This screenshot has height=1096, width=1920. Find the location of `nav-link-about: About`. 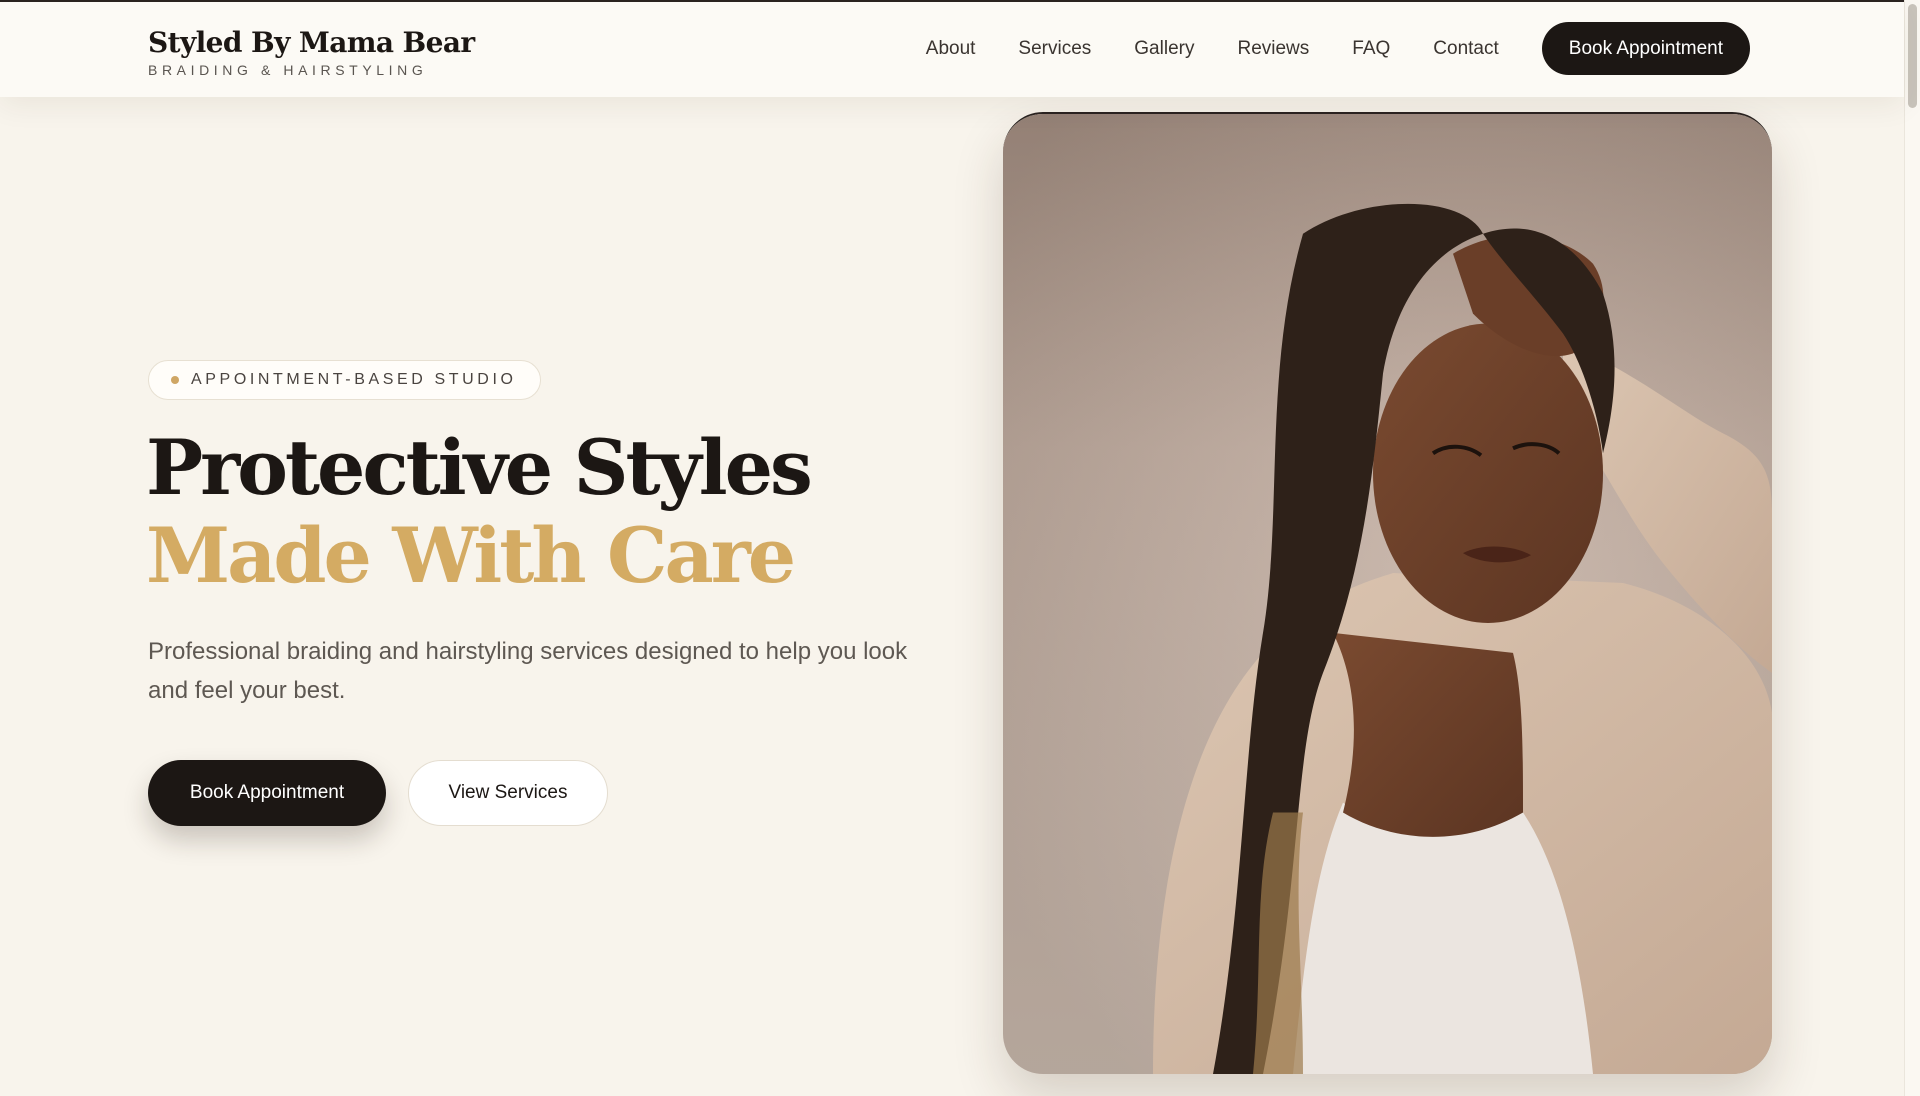

nav-link-about: About is located at coordinates (951, 49).